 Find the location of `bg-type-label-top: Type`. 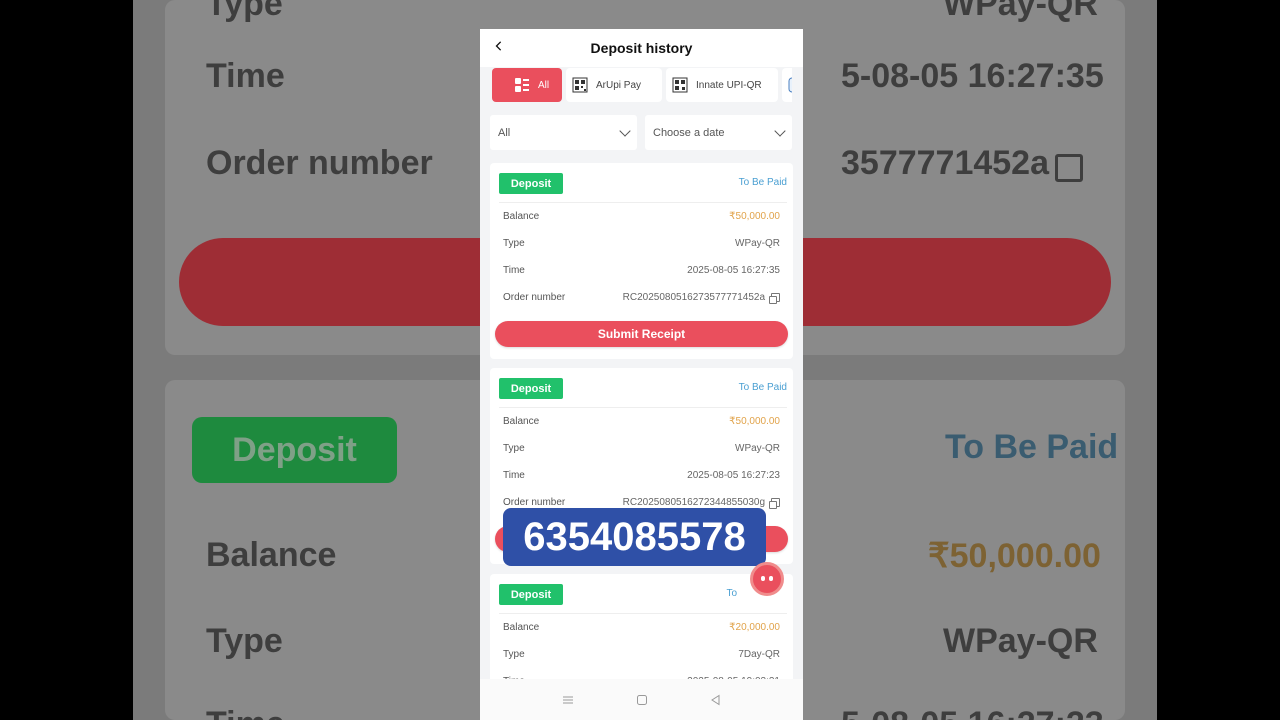

bg-type-label-top: Type is located at coordinates (244, 11).